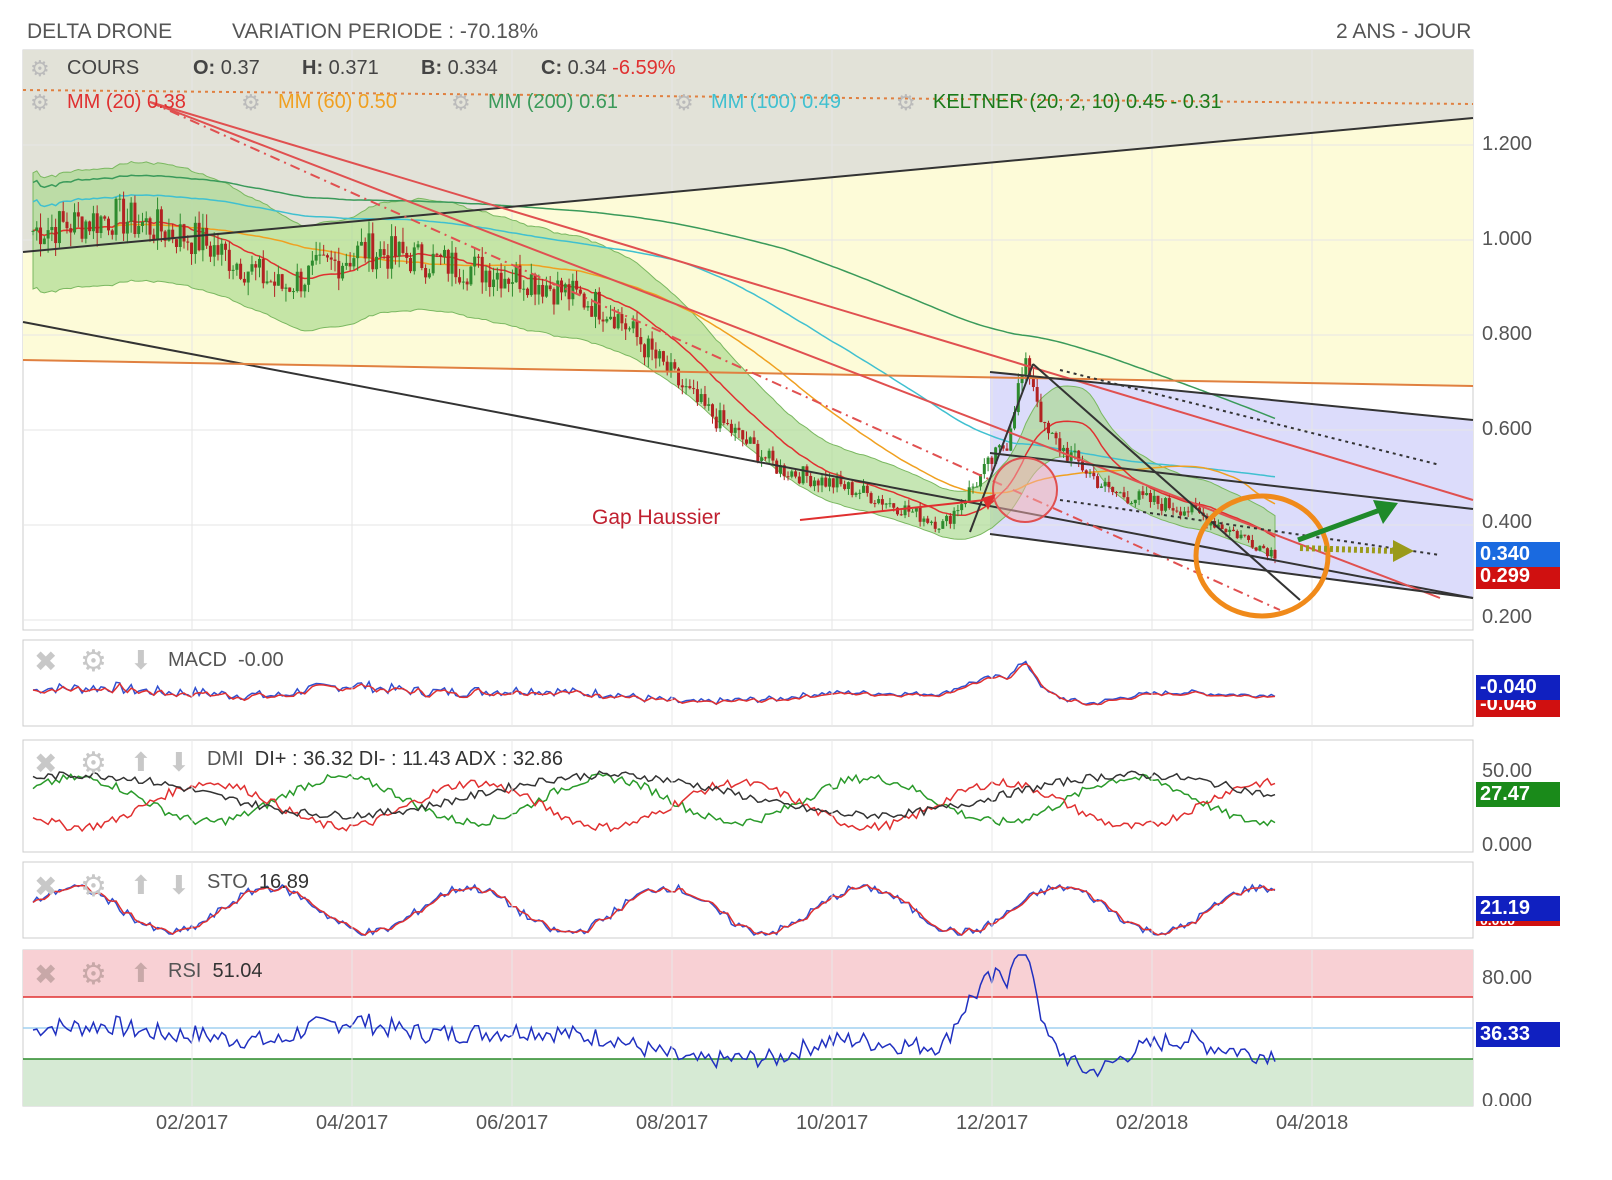  I want to click on x-tick-label: 02/2018, so click(1152, 1123).